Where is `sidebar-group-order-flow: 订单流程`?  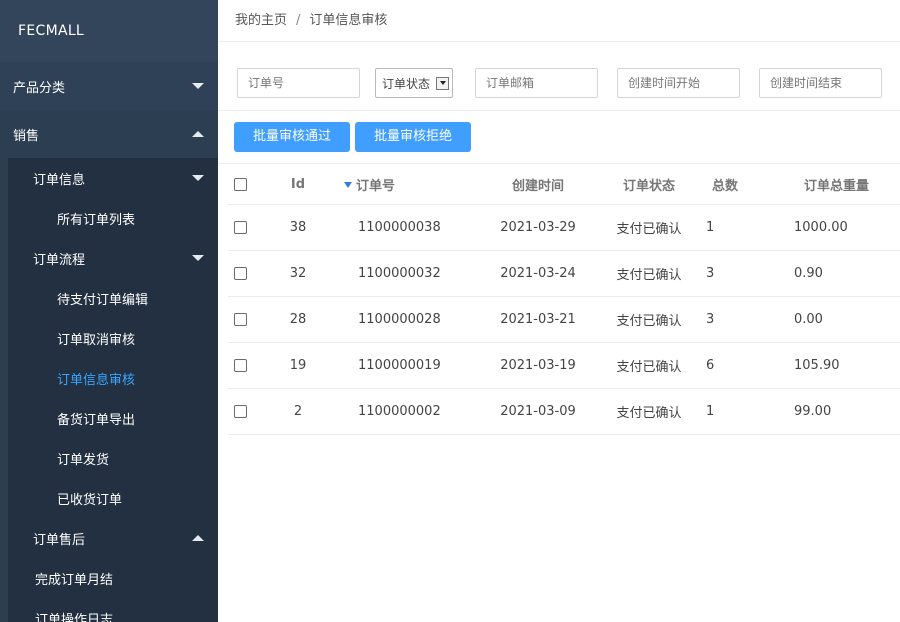 sidebar-group-order-flow: 订单流程 is located at coordinates (113, 258).